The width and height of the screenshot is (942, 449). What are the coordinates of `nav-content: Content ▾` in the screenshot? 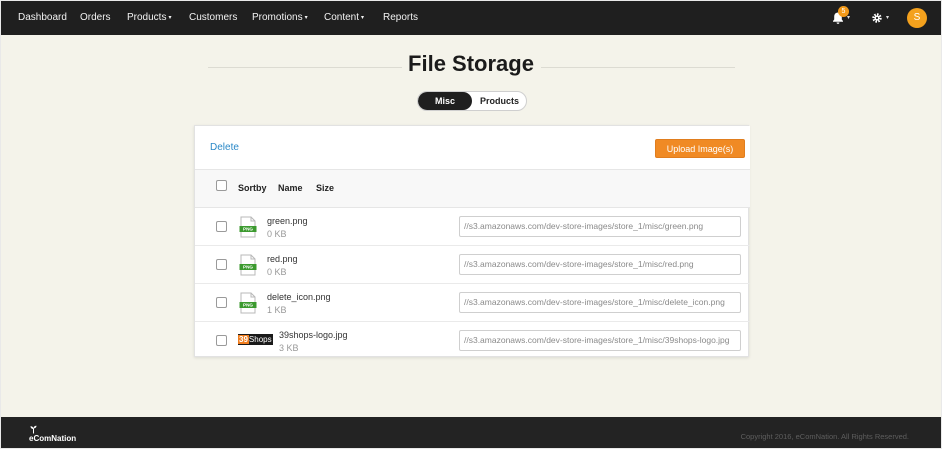 It's located at (344, 18).